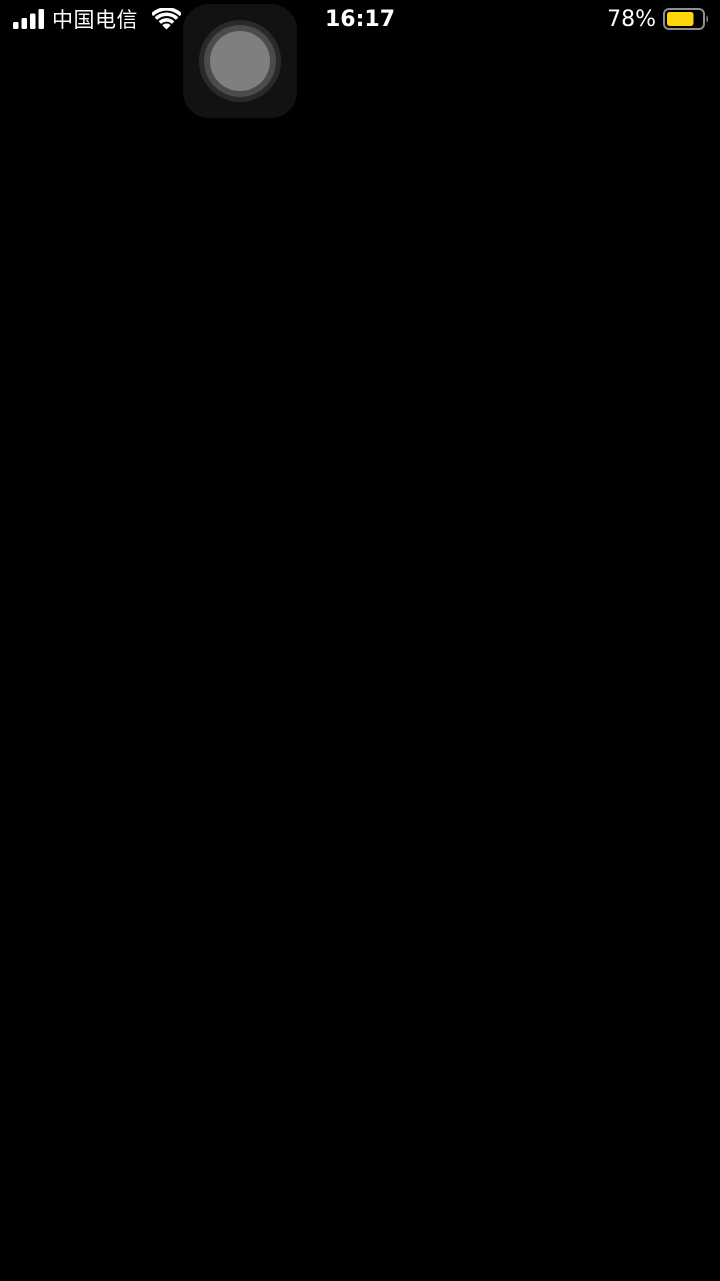 The image size is (720, 1281). I want to click on battery-percentage: 78%, so click(631, 19).